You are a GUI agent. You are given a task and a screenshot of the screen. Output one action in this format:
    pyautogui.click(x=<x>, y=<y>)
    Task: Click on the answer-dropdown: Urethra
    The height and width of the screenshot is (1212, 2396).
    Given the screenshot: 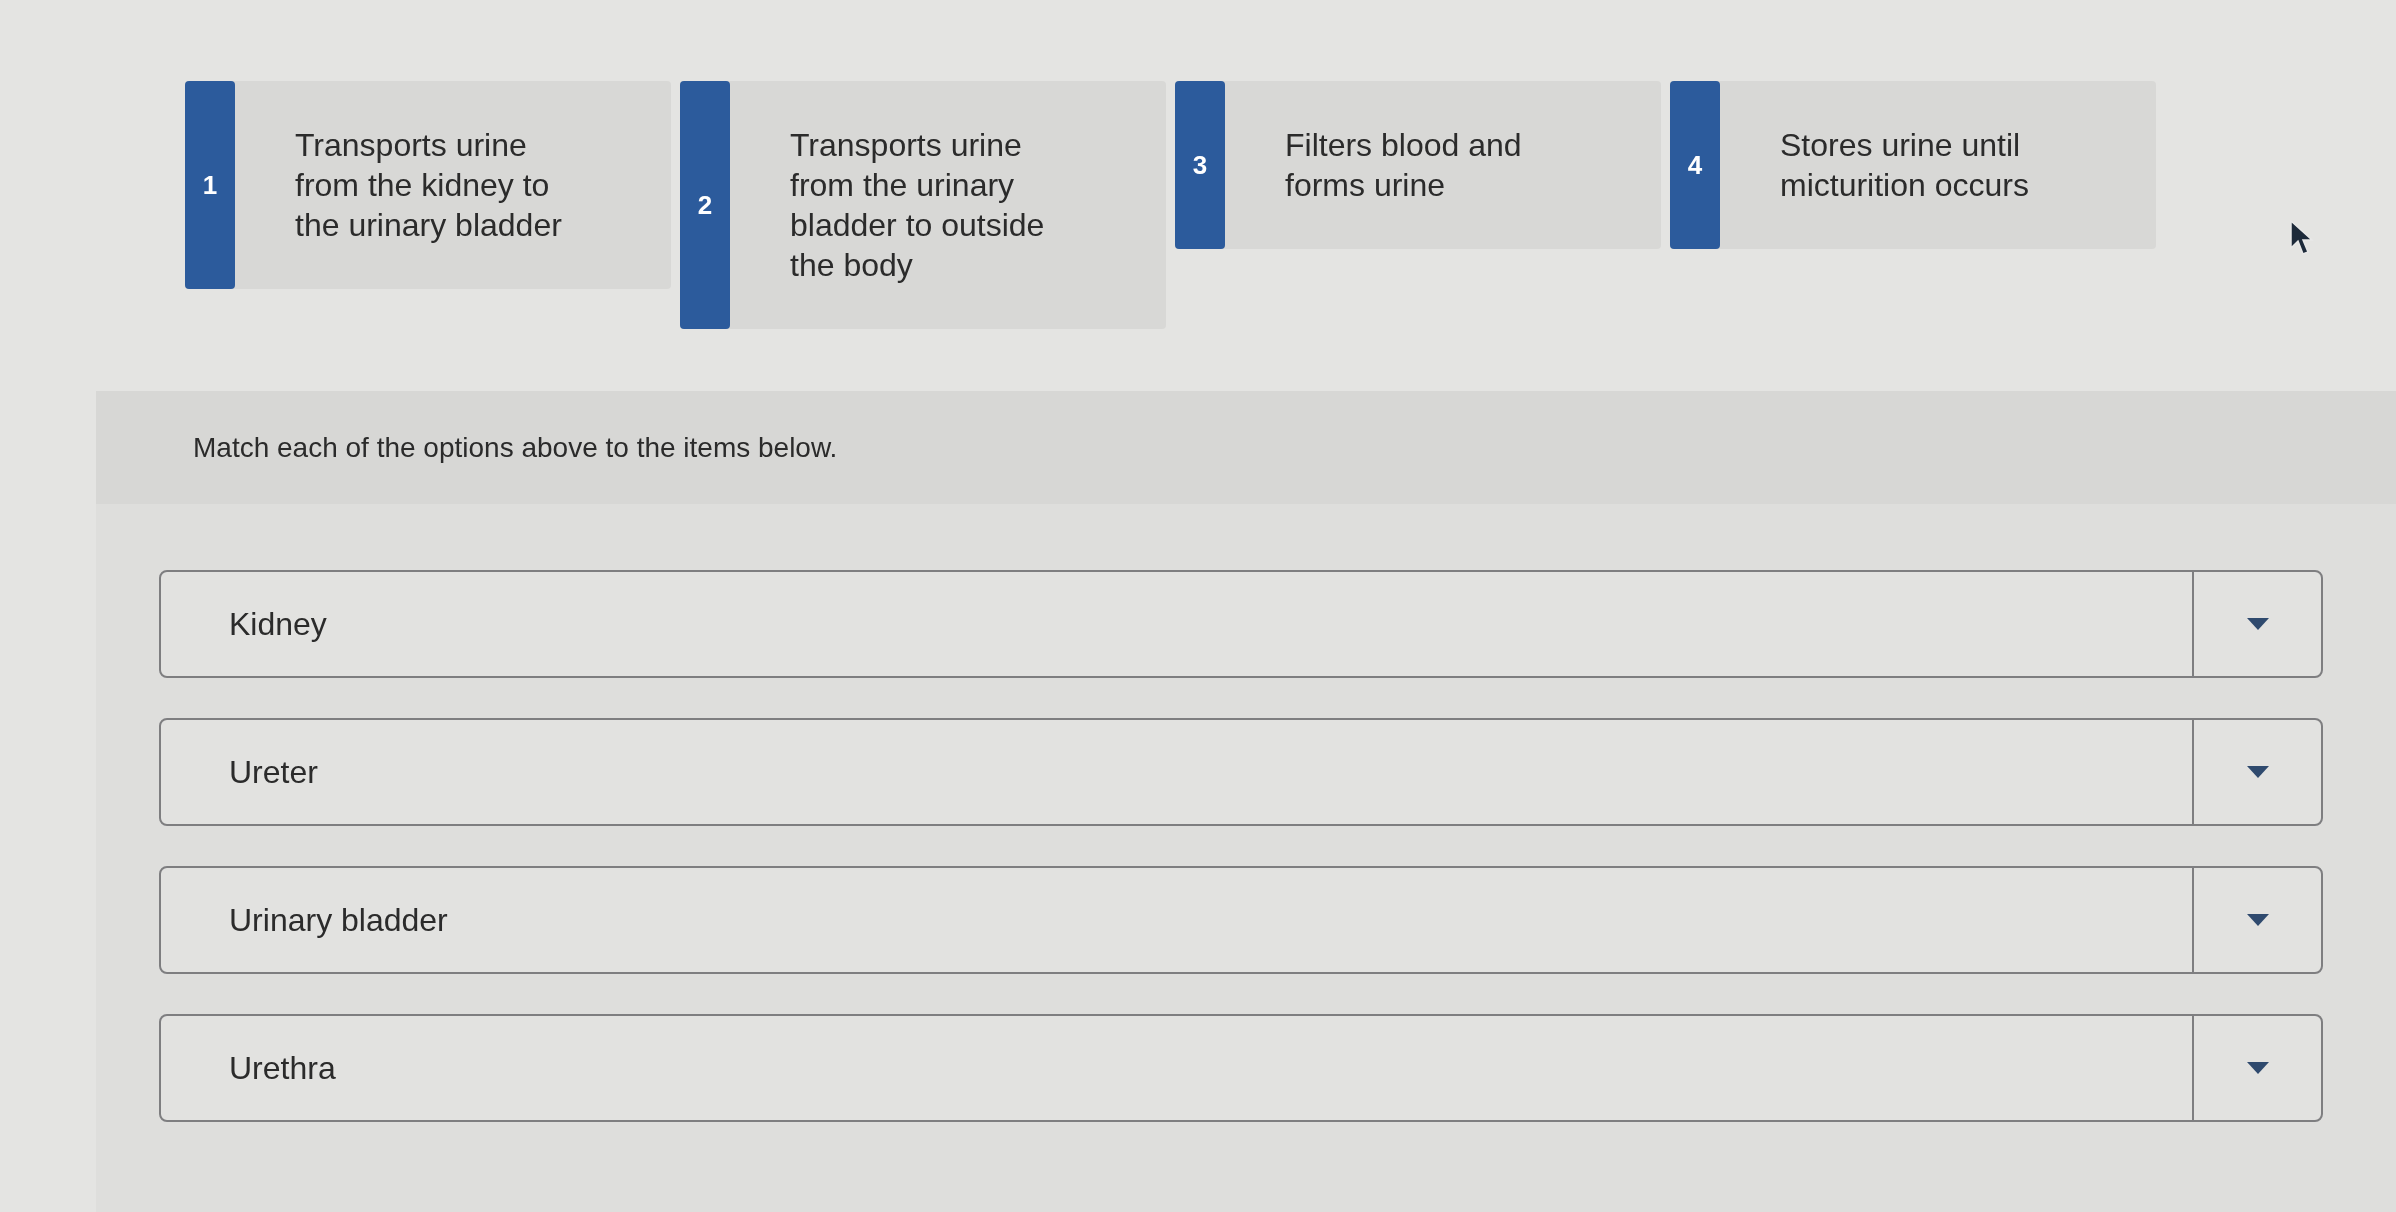 What is the action you would take?
    pyautogui.click(x=1241, y=1068)
    